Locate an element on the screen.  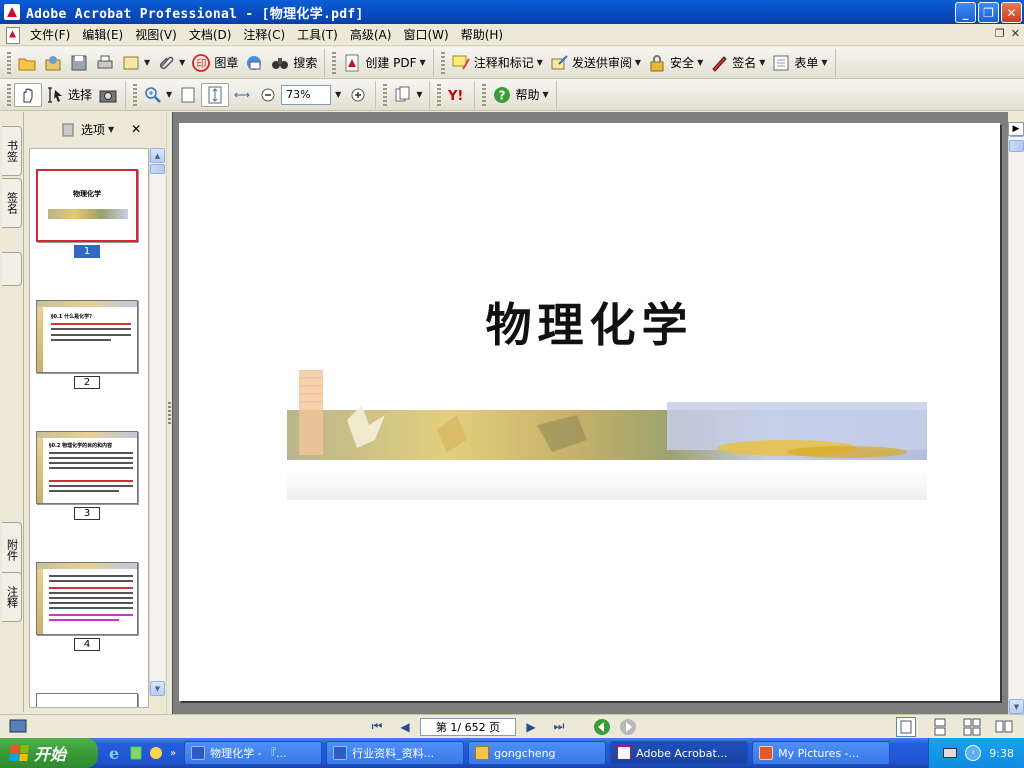
page-thumbnails-list: 物理化学 1 §0.1 什么是化学? 2 §0.2 物理化学的目的和内容 3 4 is located at coordinates (89, 428).